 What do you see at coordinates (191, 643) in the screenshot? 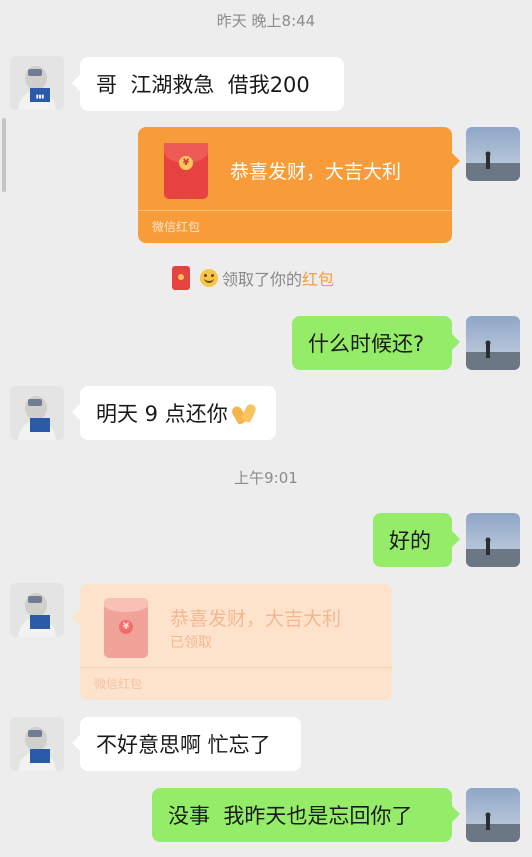
I see `red-packet-status: 已领取` at bounding box center [191, 643].